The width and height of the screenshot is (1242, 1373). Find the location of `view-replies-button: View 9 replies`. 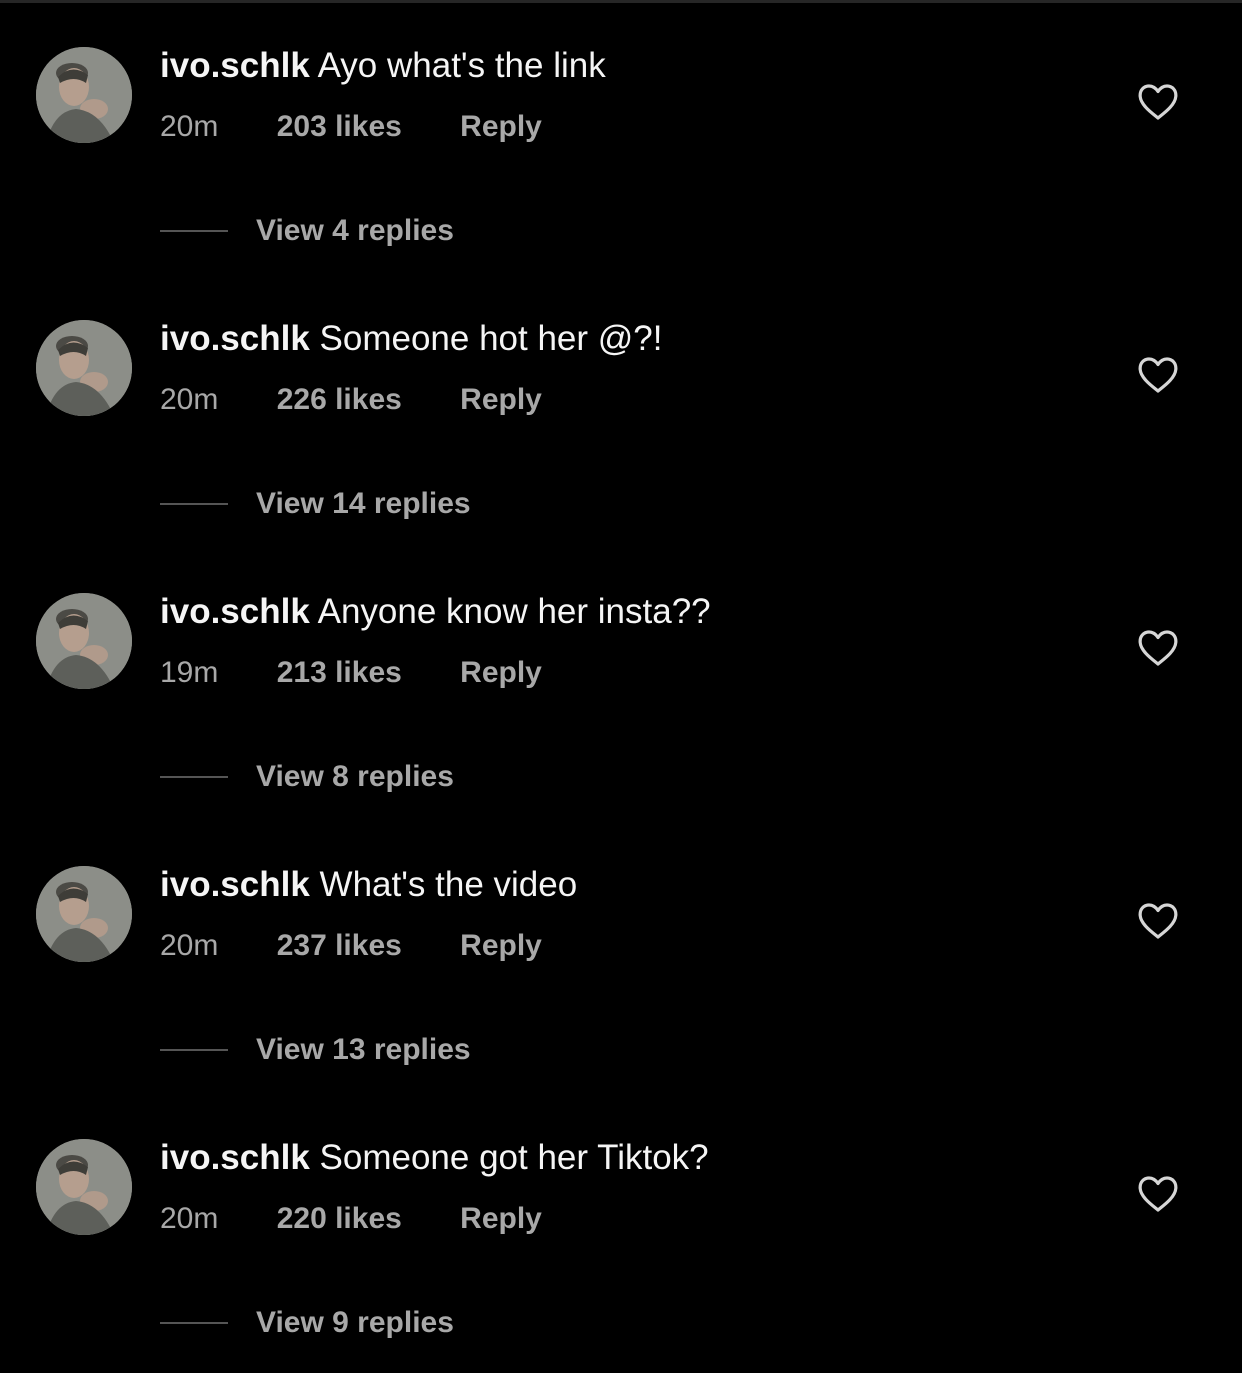

view-replies-button: View 9 replies is located at coordinates (307, 1323).